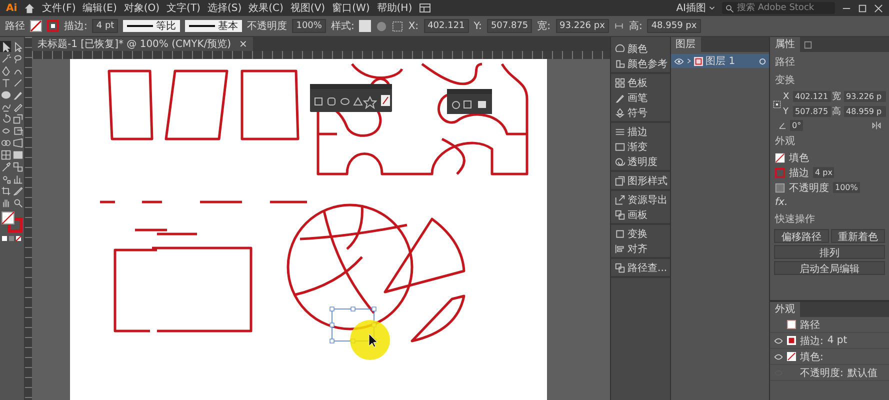 The width and height of the screenshot is (889, 400). I want to click on fill-stroke-swatches-icon, so click(11, 222).